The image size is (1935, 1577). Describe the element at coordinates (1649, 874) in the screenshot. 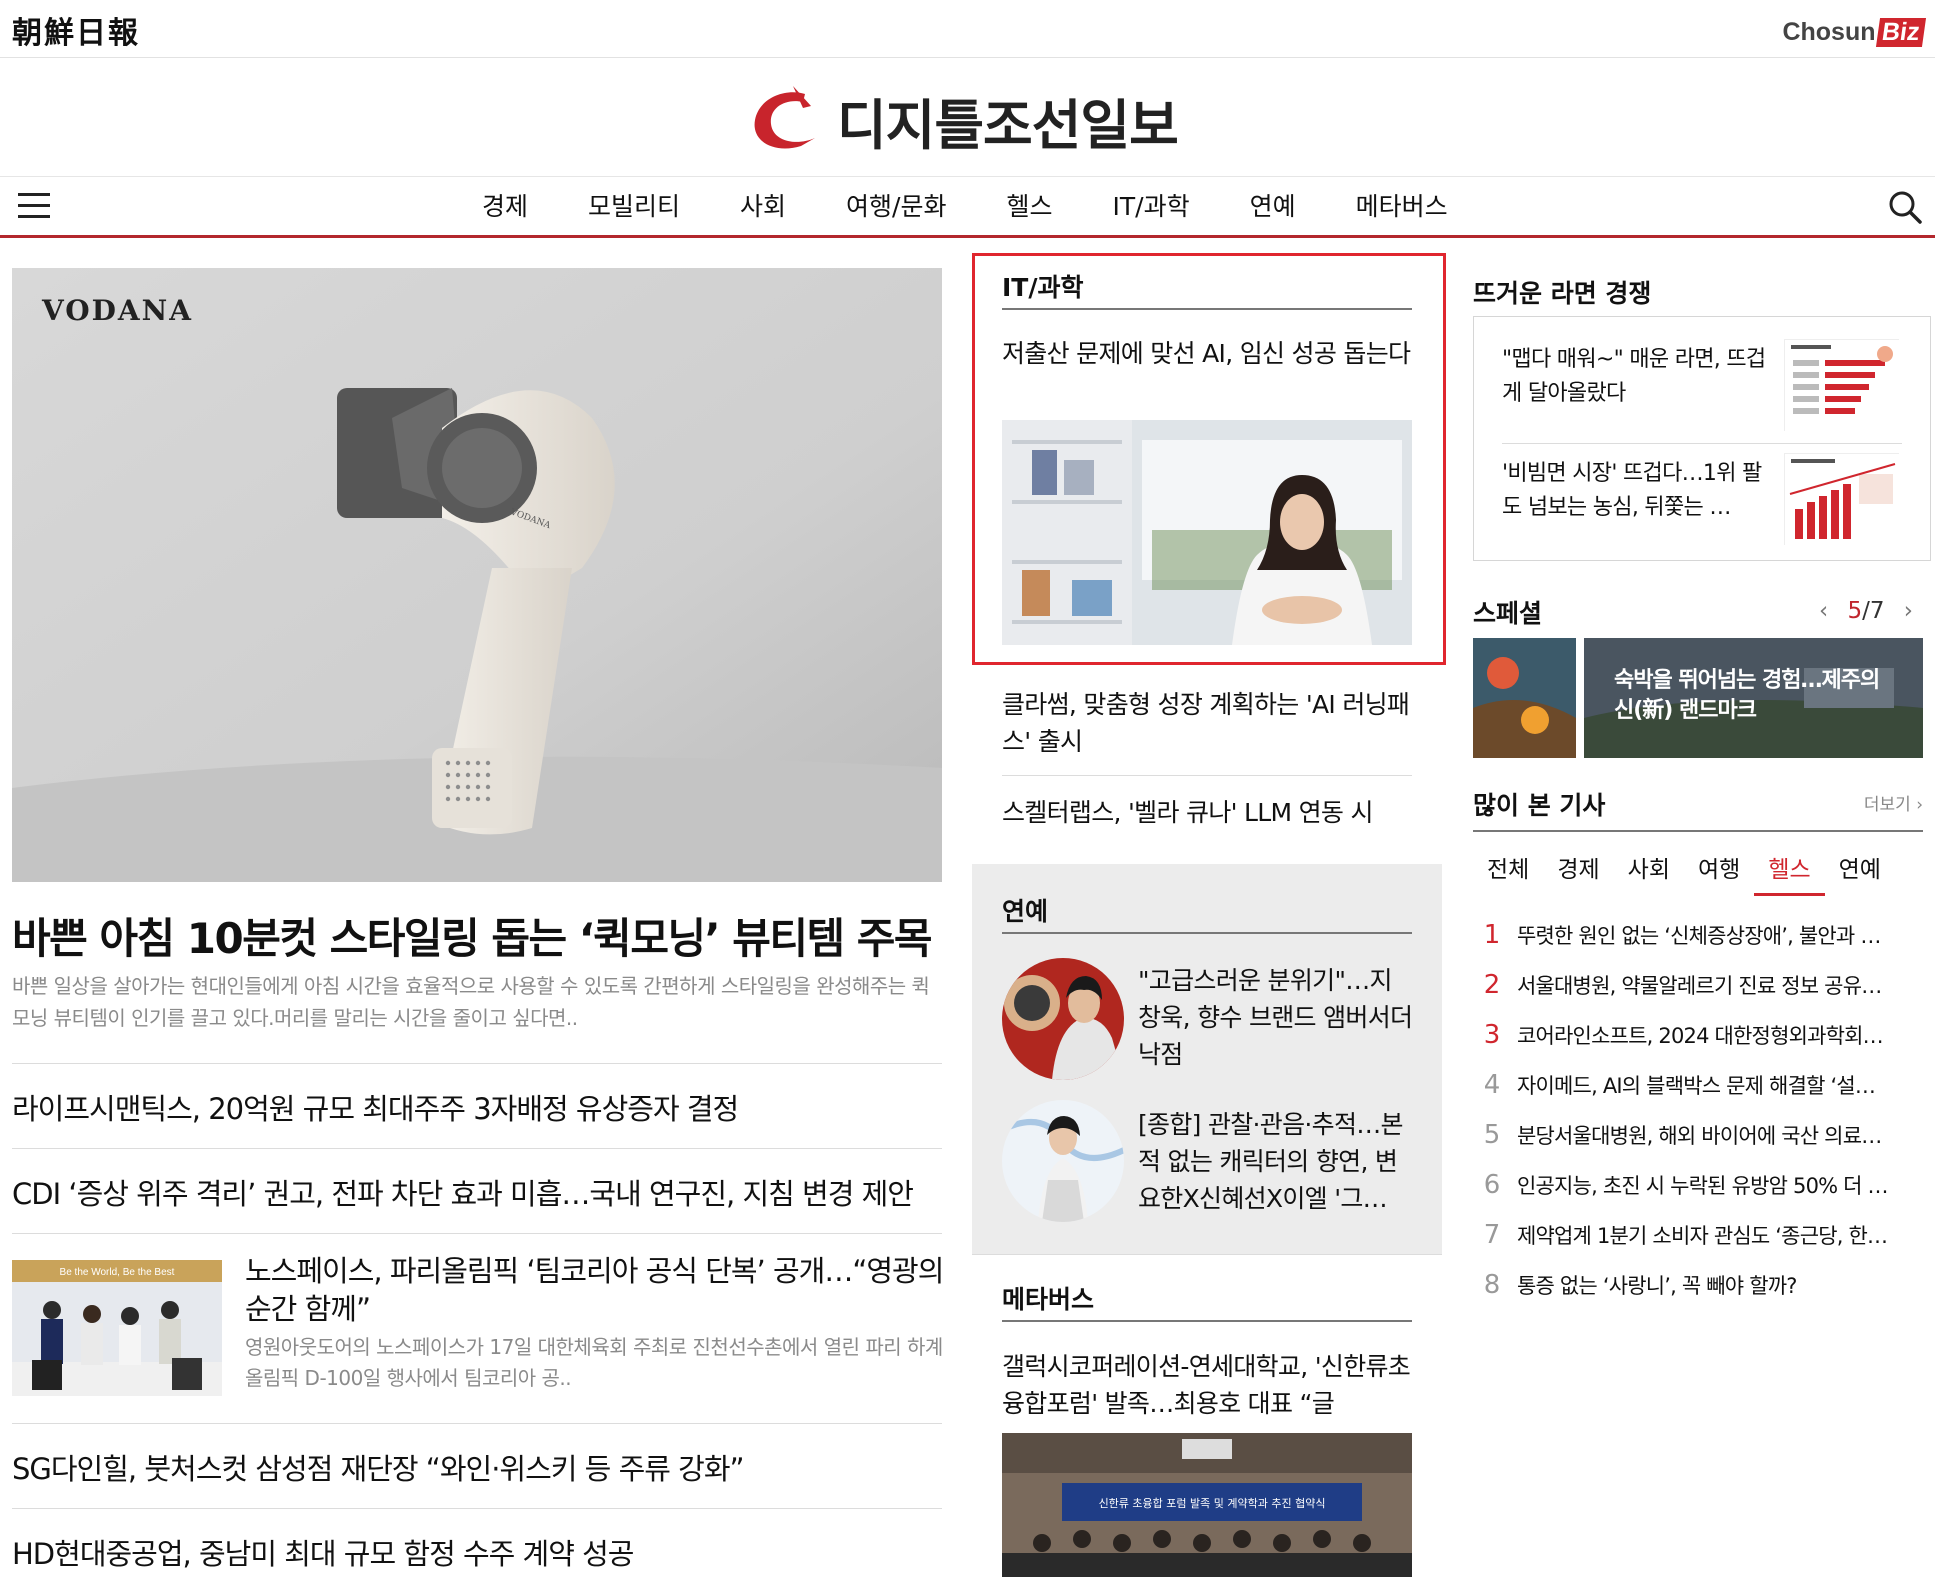

I see `tab-society: 사회` at that location.